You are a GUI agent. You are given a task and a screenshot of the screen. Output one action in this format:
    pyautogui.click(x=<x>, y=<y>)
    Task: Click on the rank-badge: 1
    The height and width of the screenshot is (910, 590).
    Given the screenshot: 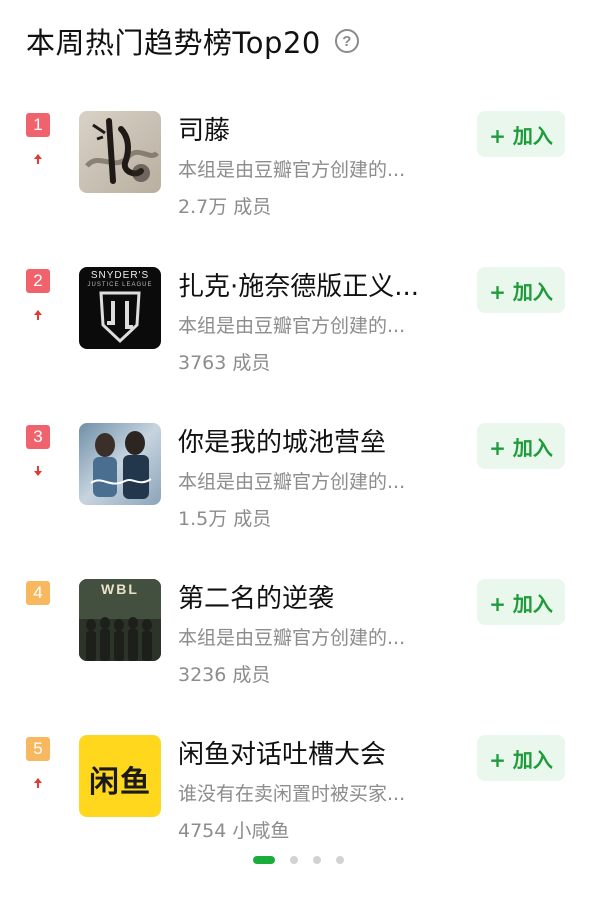 What is the action you would take?
    pyautogui.click(x=38, y=125)
    